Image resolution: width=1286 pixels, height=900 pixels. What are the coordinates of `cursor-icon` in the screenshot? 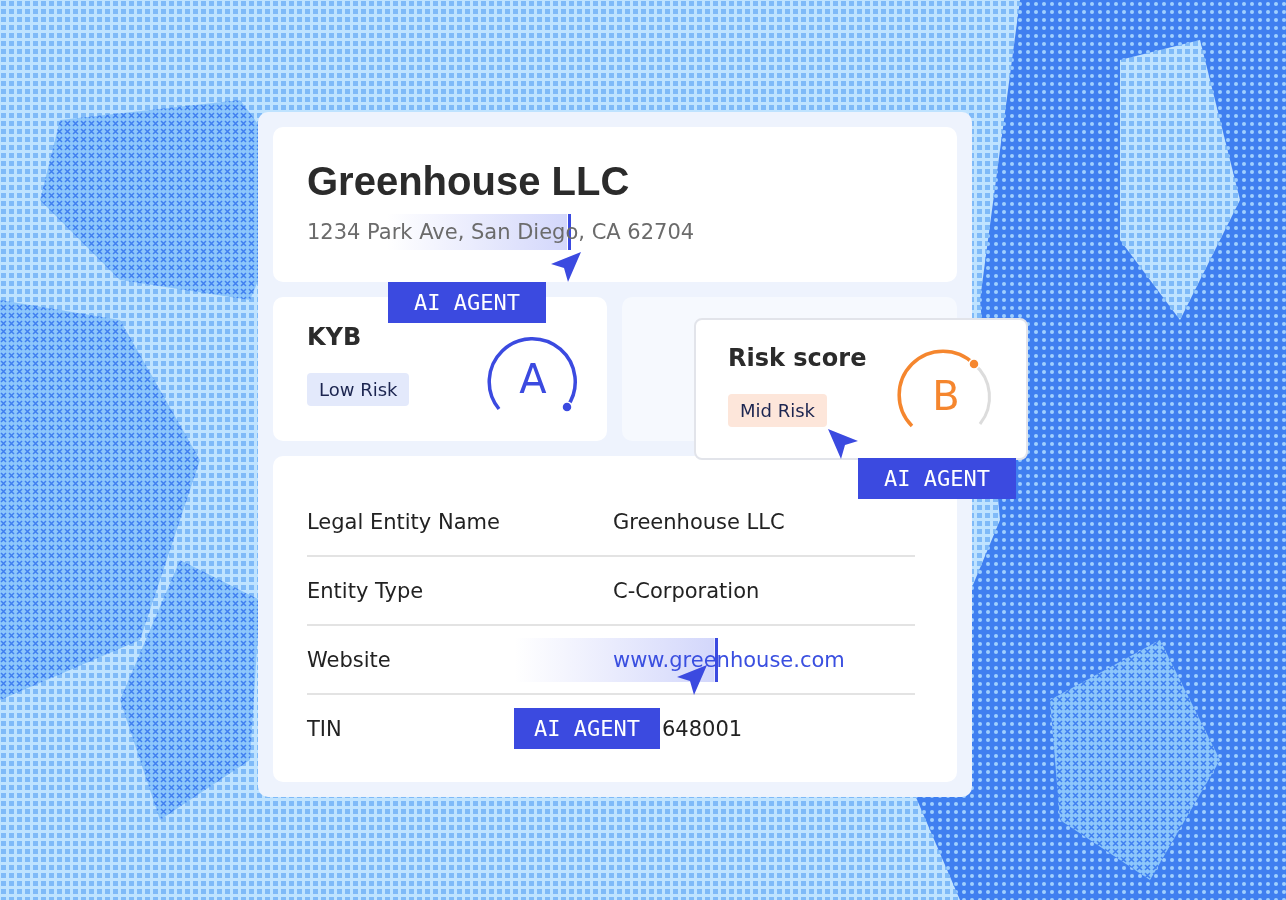 It's located at (843, 444).